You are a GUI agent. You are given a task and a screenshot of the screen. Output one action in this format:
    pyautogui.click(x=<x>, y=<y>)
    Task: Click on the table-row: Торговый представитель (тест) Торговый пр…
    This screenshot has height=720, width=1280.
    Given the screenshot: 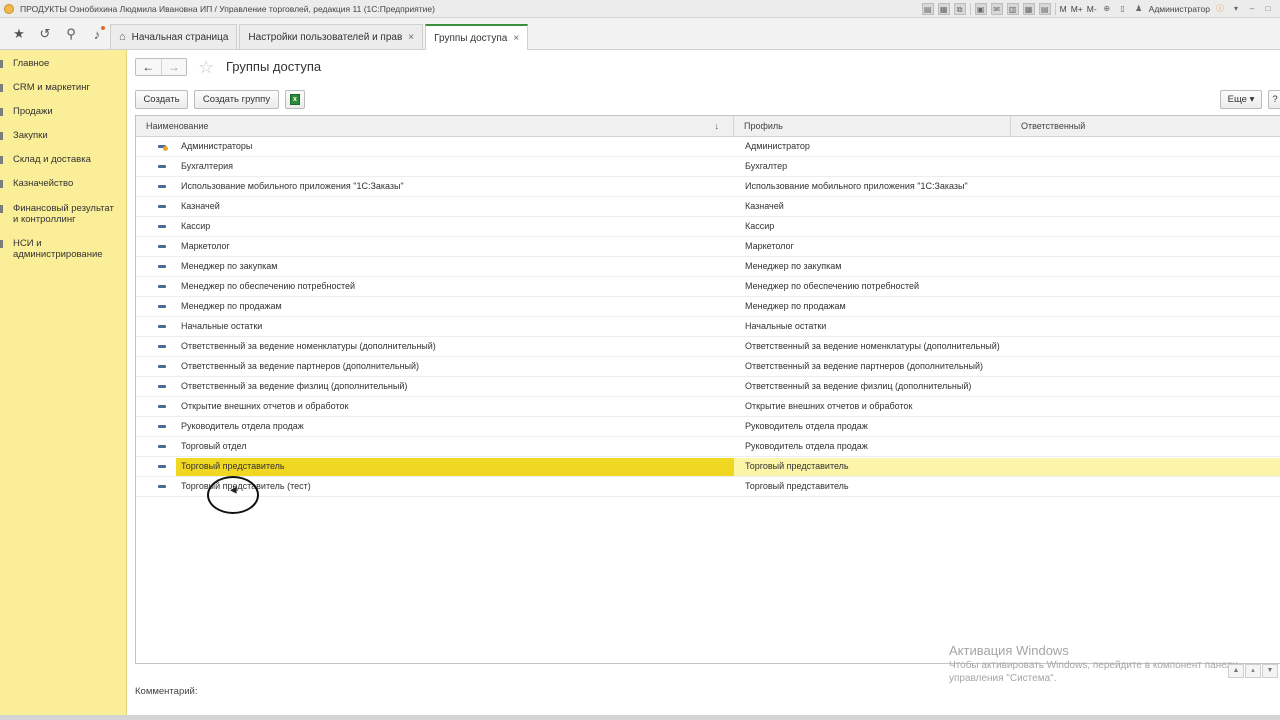 What is the action you would take?
    pyautogui.click(x=708, y=487)
    